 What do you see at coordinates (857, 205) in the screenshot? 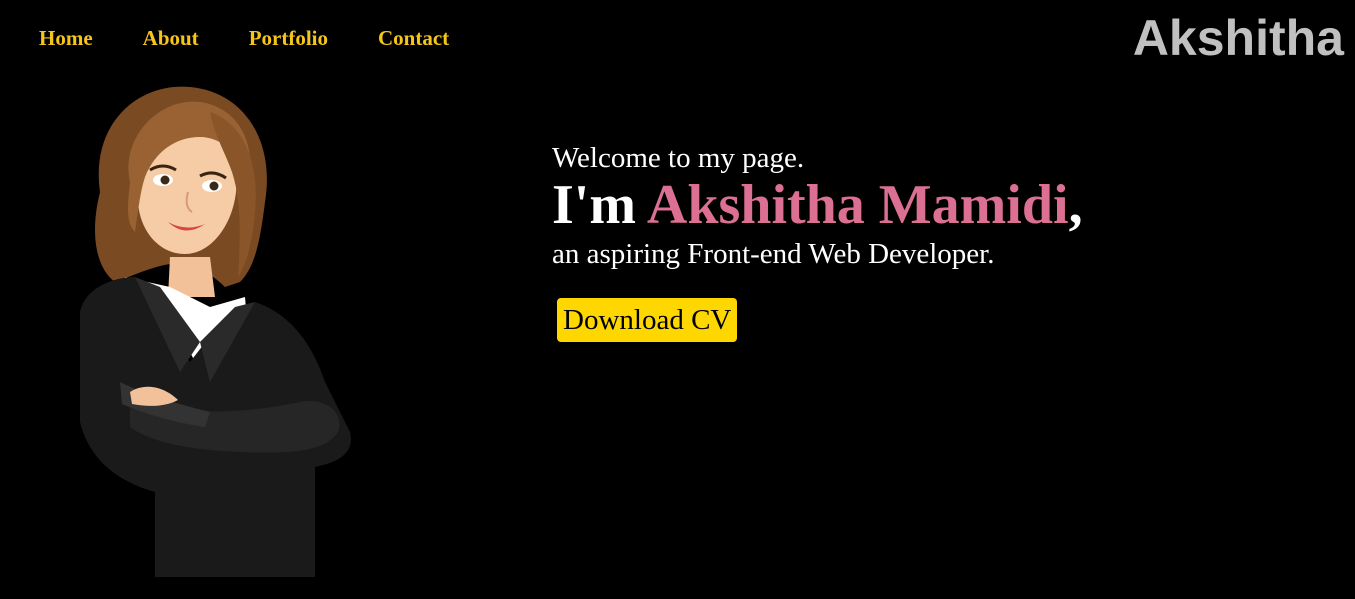
I see `headline-name: Akshitha Mamidi` at bounding box center [857, 205].